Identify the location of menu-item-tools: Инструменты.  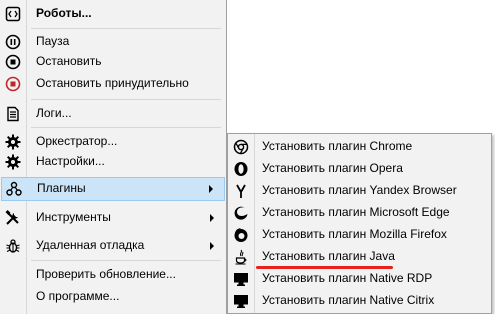
(113, 218).